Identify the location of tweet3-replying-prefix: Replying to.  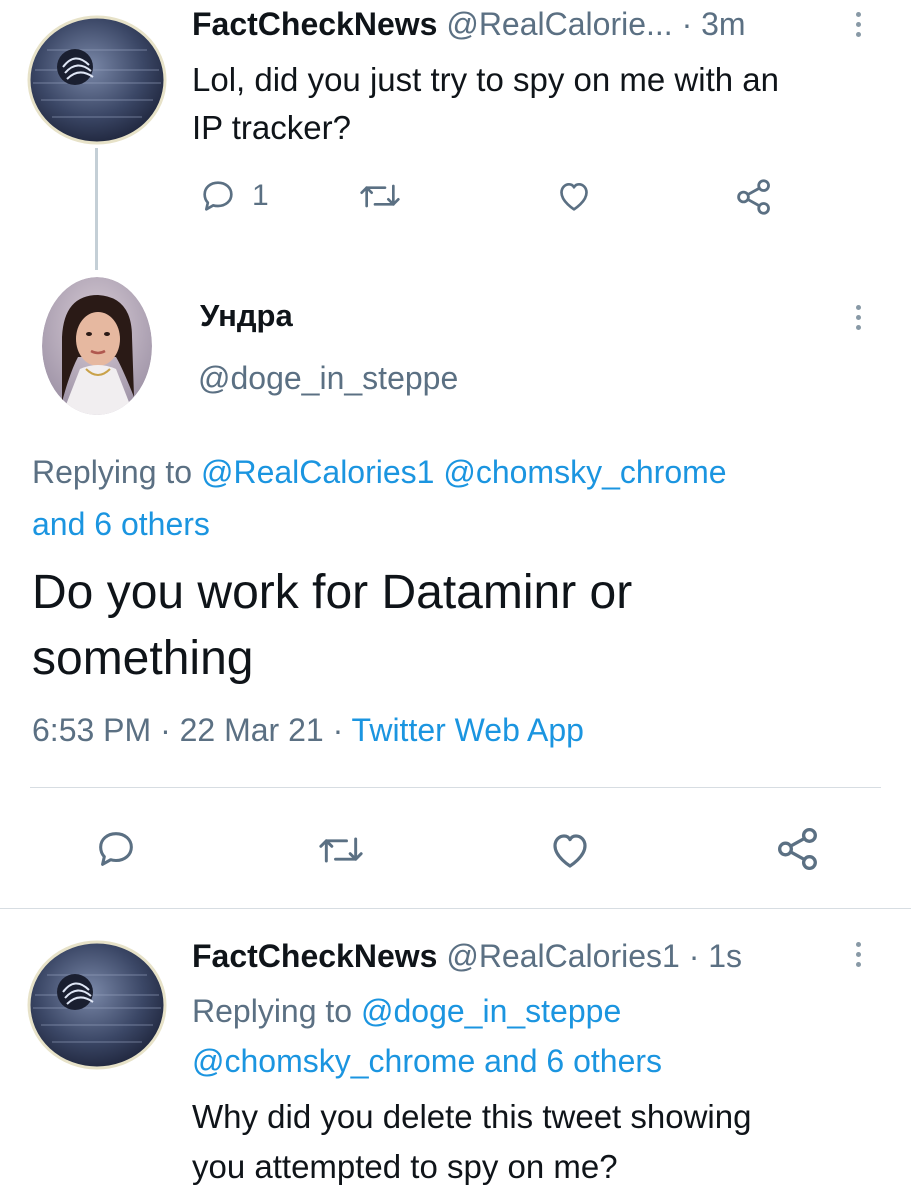
(272, 1011).